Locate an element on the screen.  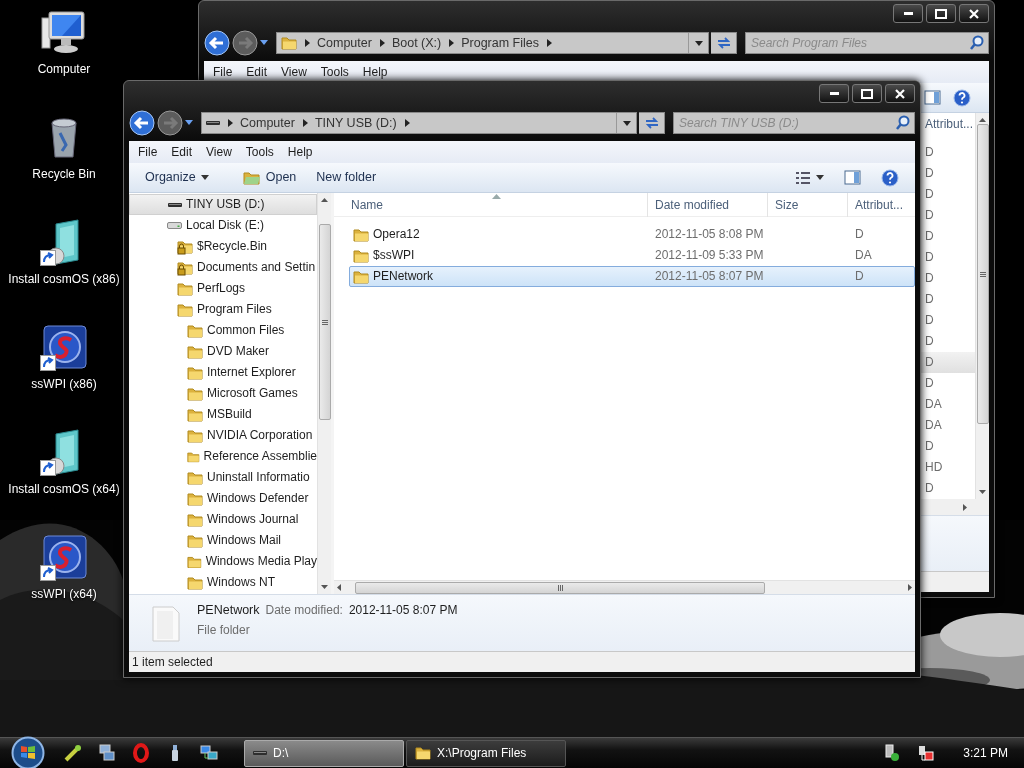
tree-item: Windows Media Play is located at coordinates (223, 561).